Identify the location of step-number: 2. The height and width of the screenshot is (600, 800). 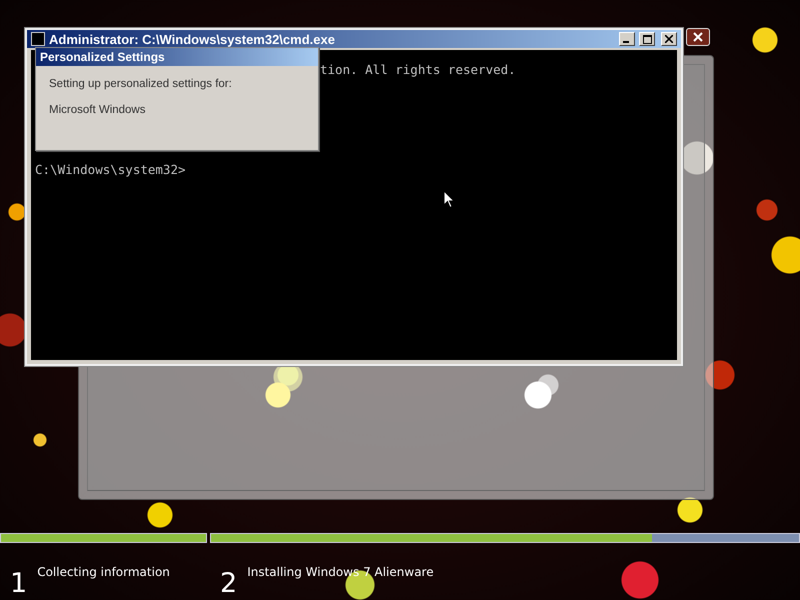
(229, 584).